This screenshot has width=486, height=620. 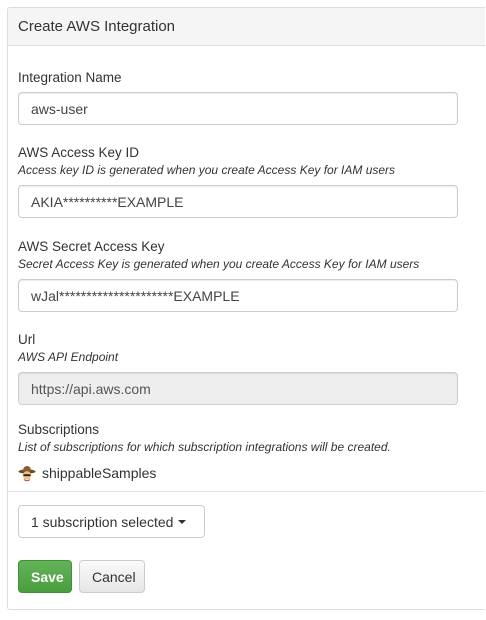 I want to click on url-input, so click(x=238, y=388).